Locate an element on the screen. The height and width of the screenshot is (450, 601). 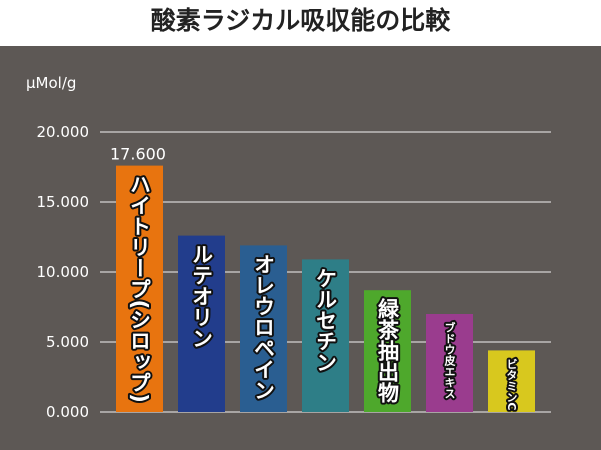
bar-category-label: ビタミンC is located at coordinates (511, 384).